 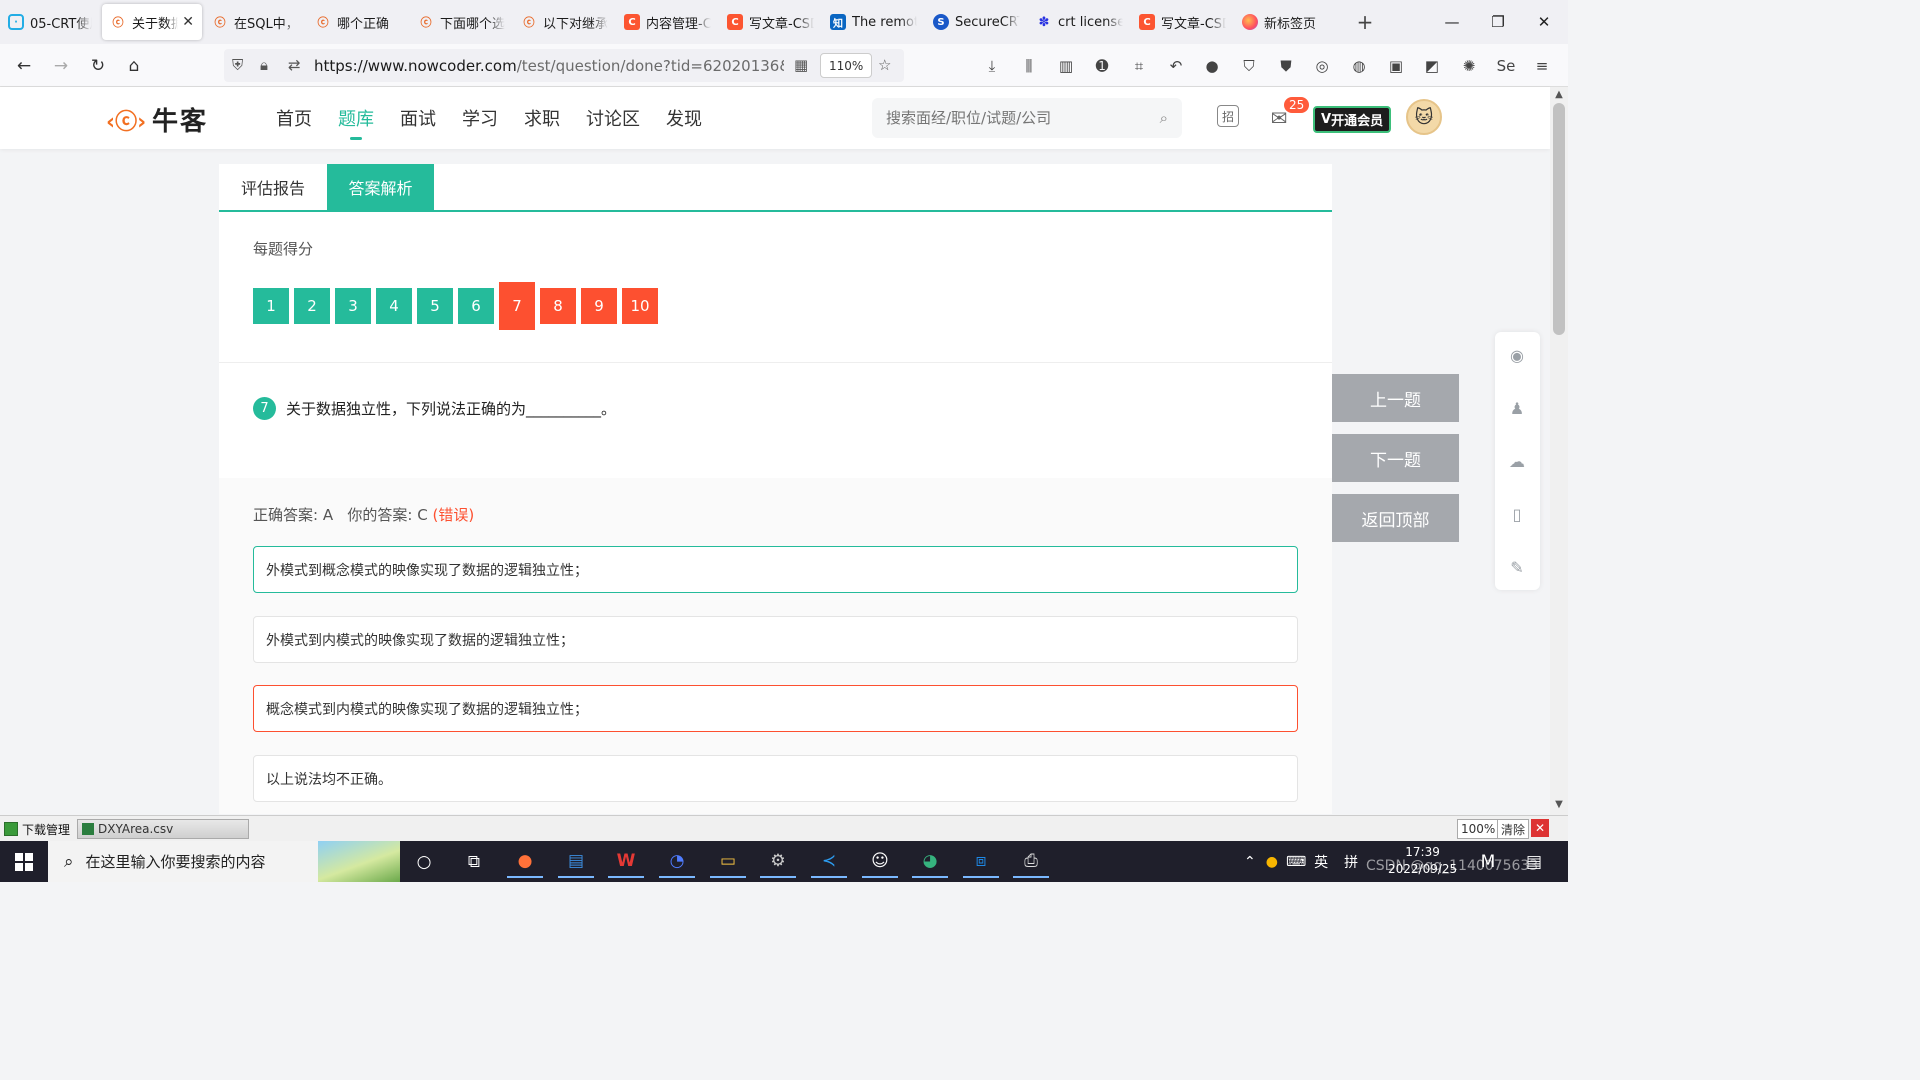 What do you see at coordinates (542, 118) in the screenshot?
I see `nav-jobs: 求职` at bounding box center [542, 118].